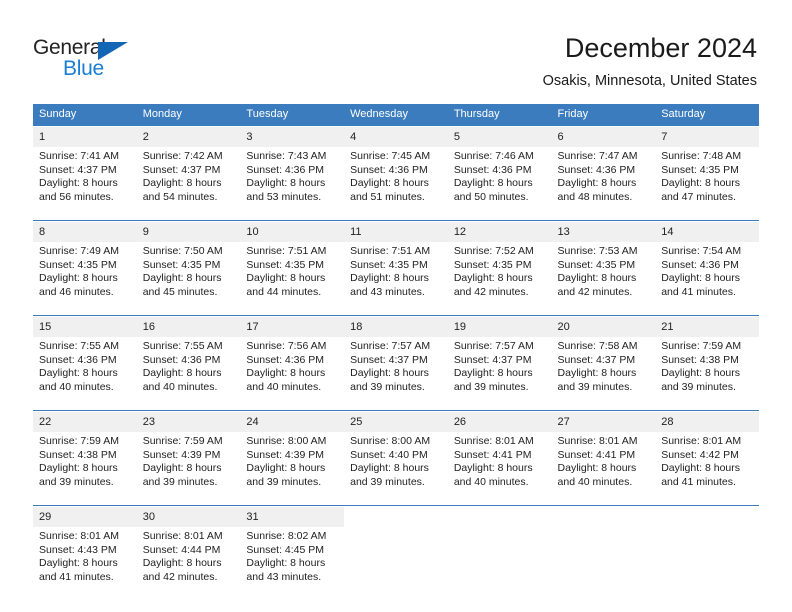  I want to click on day-number-cell: 4, so click(396, 137).